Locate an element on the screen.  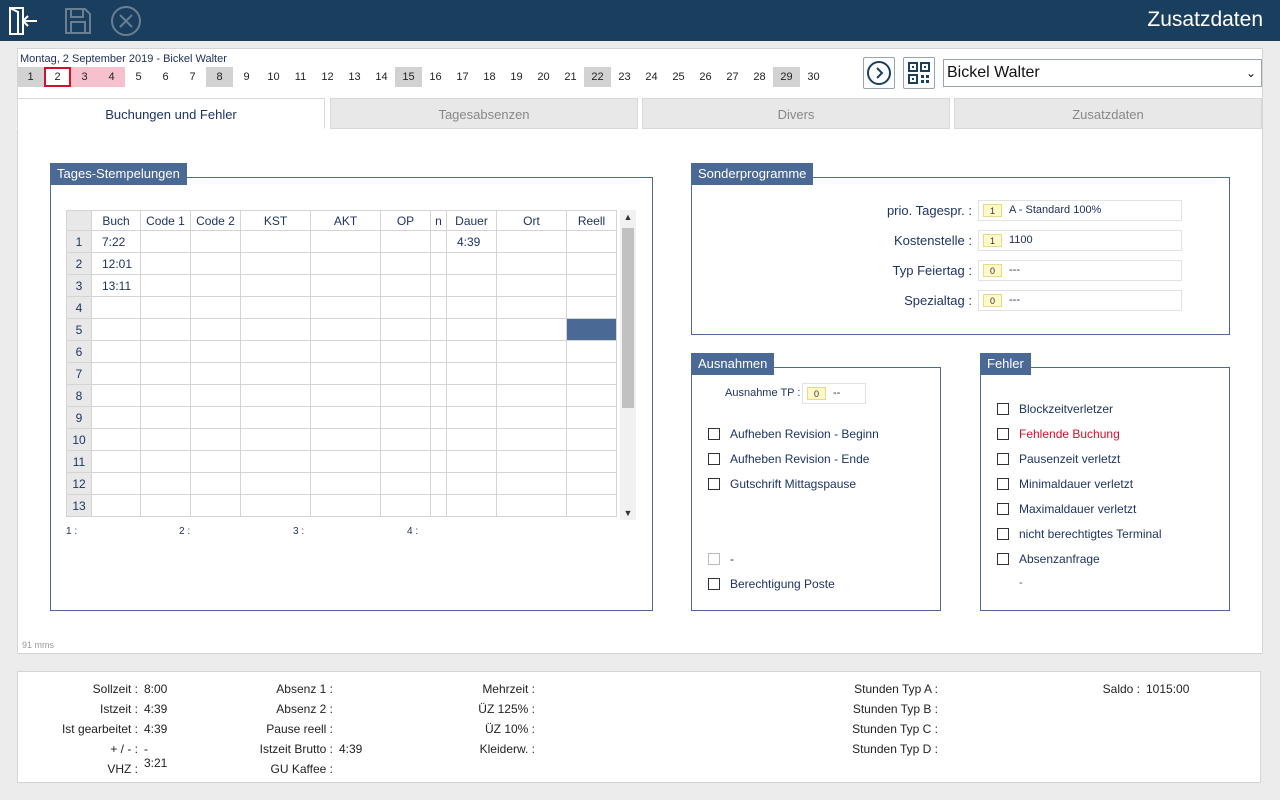
table-row: 7 is located at coordinates (341, 373).